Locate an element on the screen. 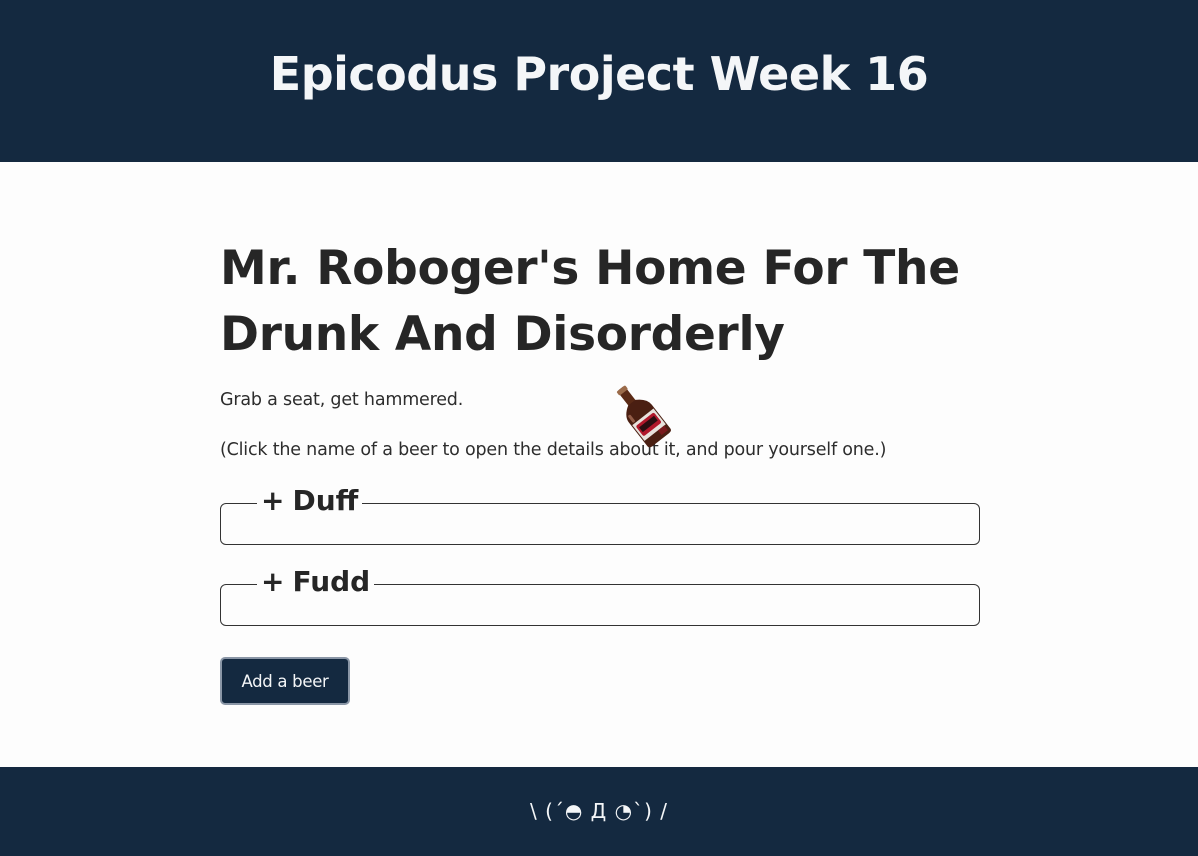 This screenshot has width=1198, height=856. site-footer: \ (´◓ Д ◔`) / is located at coordinates (599, 811).